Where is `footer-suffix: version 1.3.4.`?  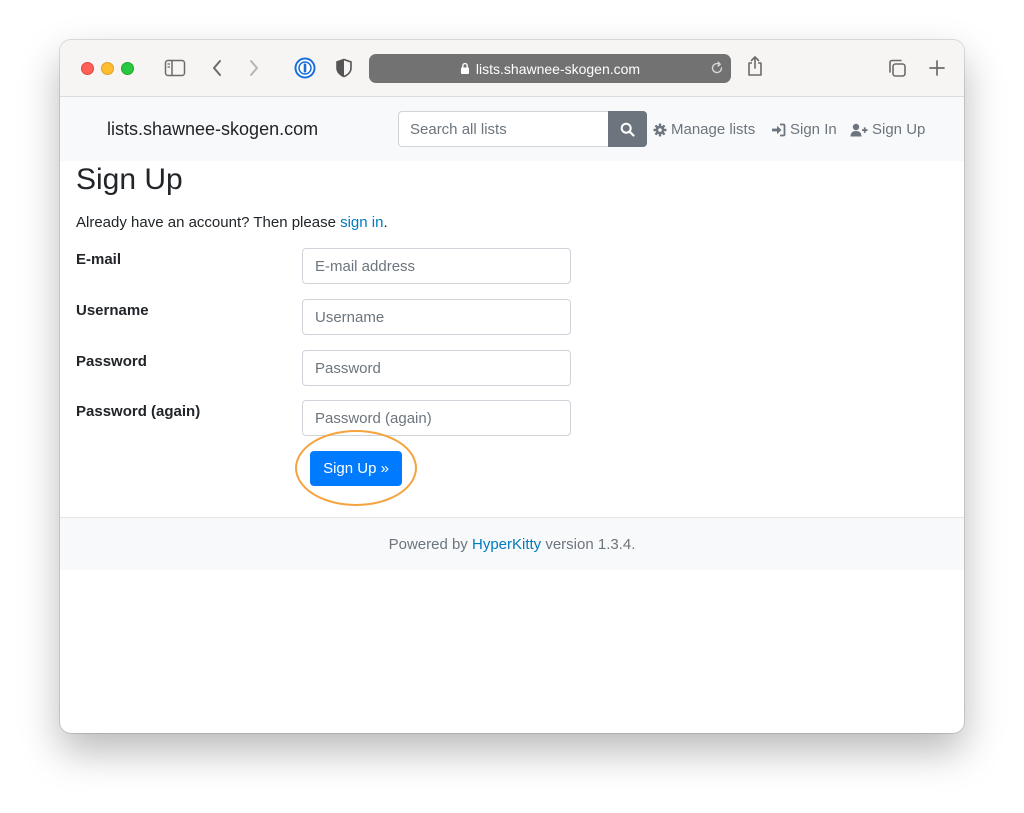
footer-suffix: version 1.3.4. is located at coordinates (588, 544).